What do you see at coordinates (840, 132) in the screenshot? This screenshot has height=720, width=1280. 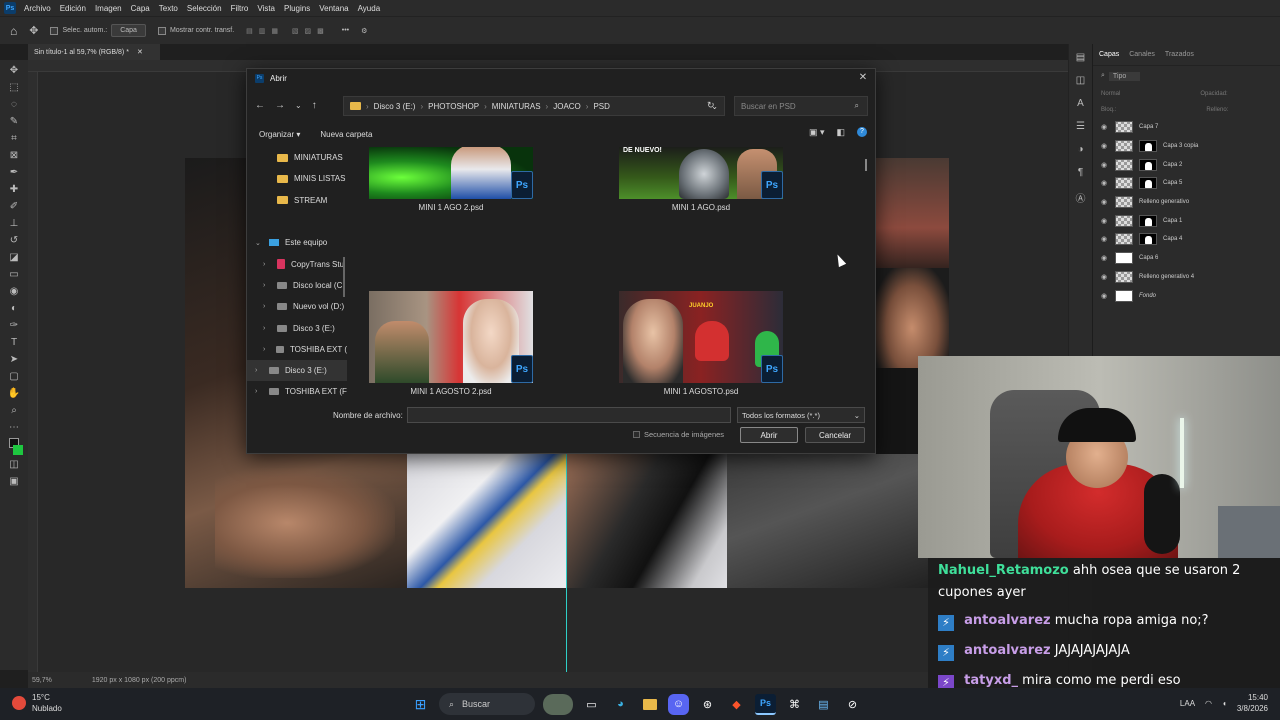 I see `preview-pane-icon: ◧` at bounding box center [840, 132].